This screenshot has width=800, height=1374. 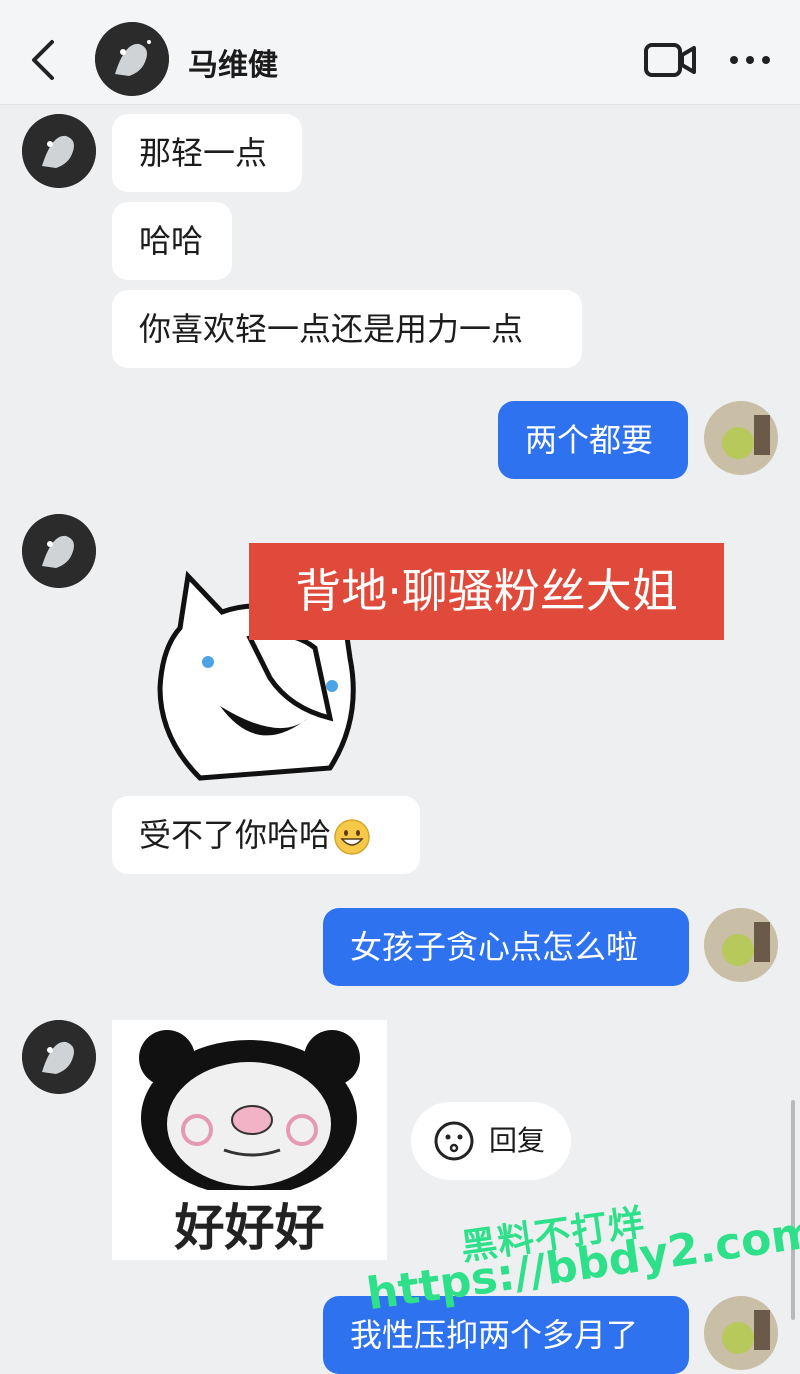 I want to click on reply-button: 回复, so click(x=491, y=1141).